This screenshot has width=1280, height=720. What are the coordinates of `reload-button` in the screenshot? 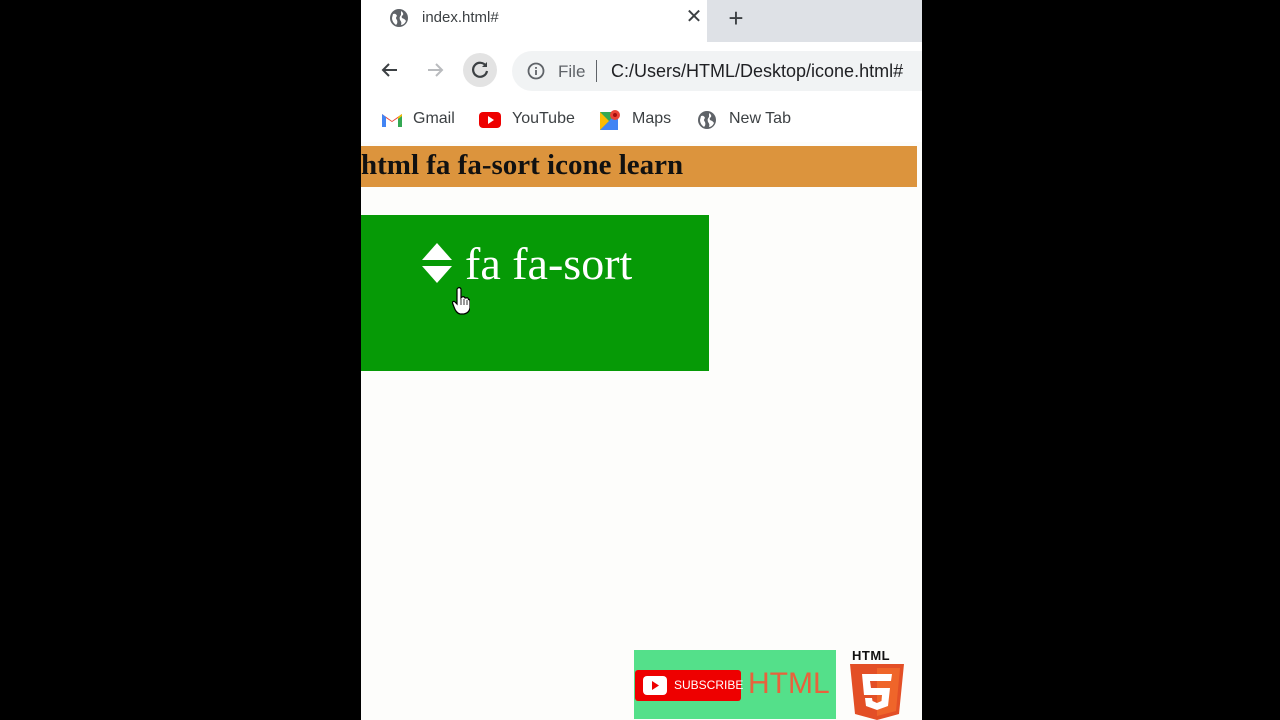 It's located at (480, 70).